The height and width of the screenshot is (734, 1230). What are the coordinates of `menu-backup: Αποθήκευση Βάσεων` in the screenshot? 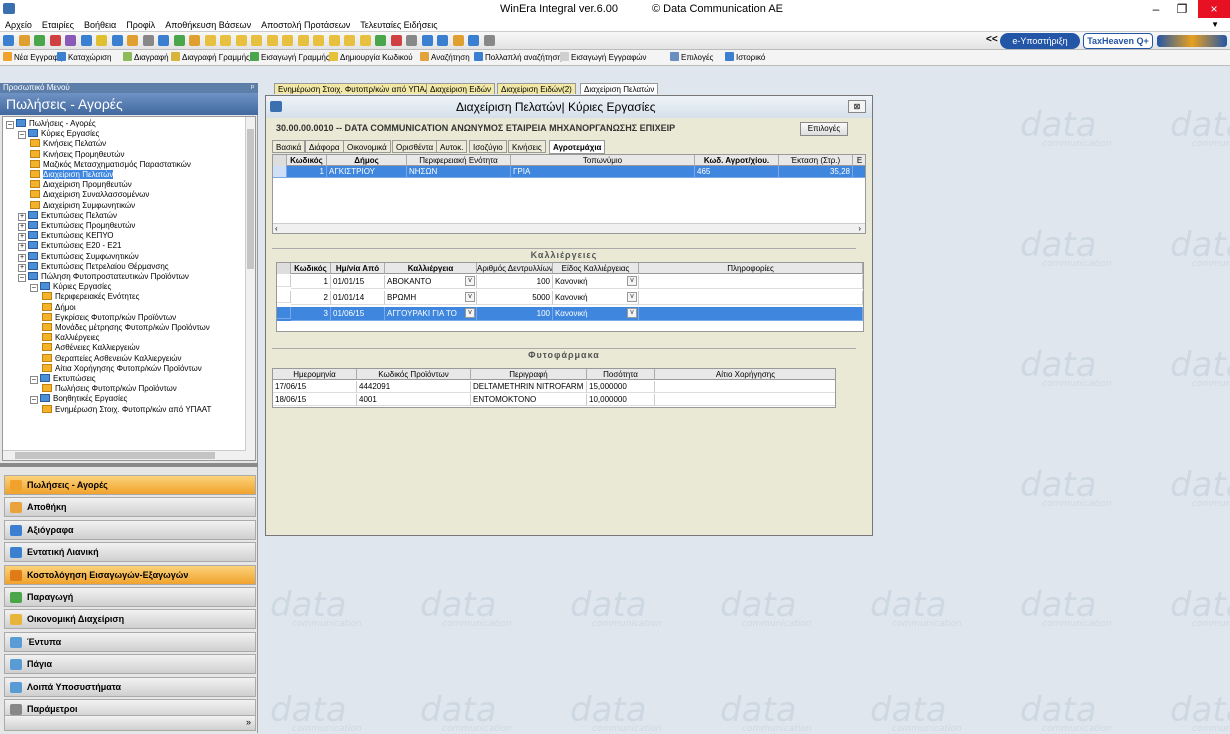 It's located at (208, 25).